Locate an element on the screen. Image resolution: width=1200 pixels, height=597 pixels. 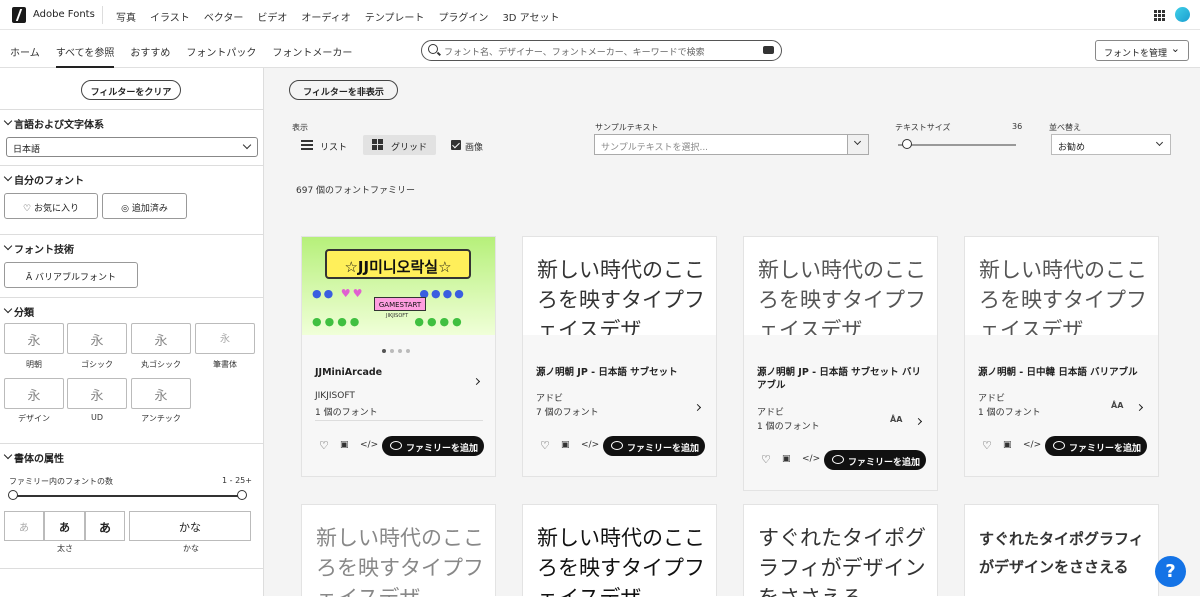
class-gothic-option: 永 is located at coordinates (97, 338).